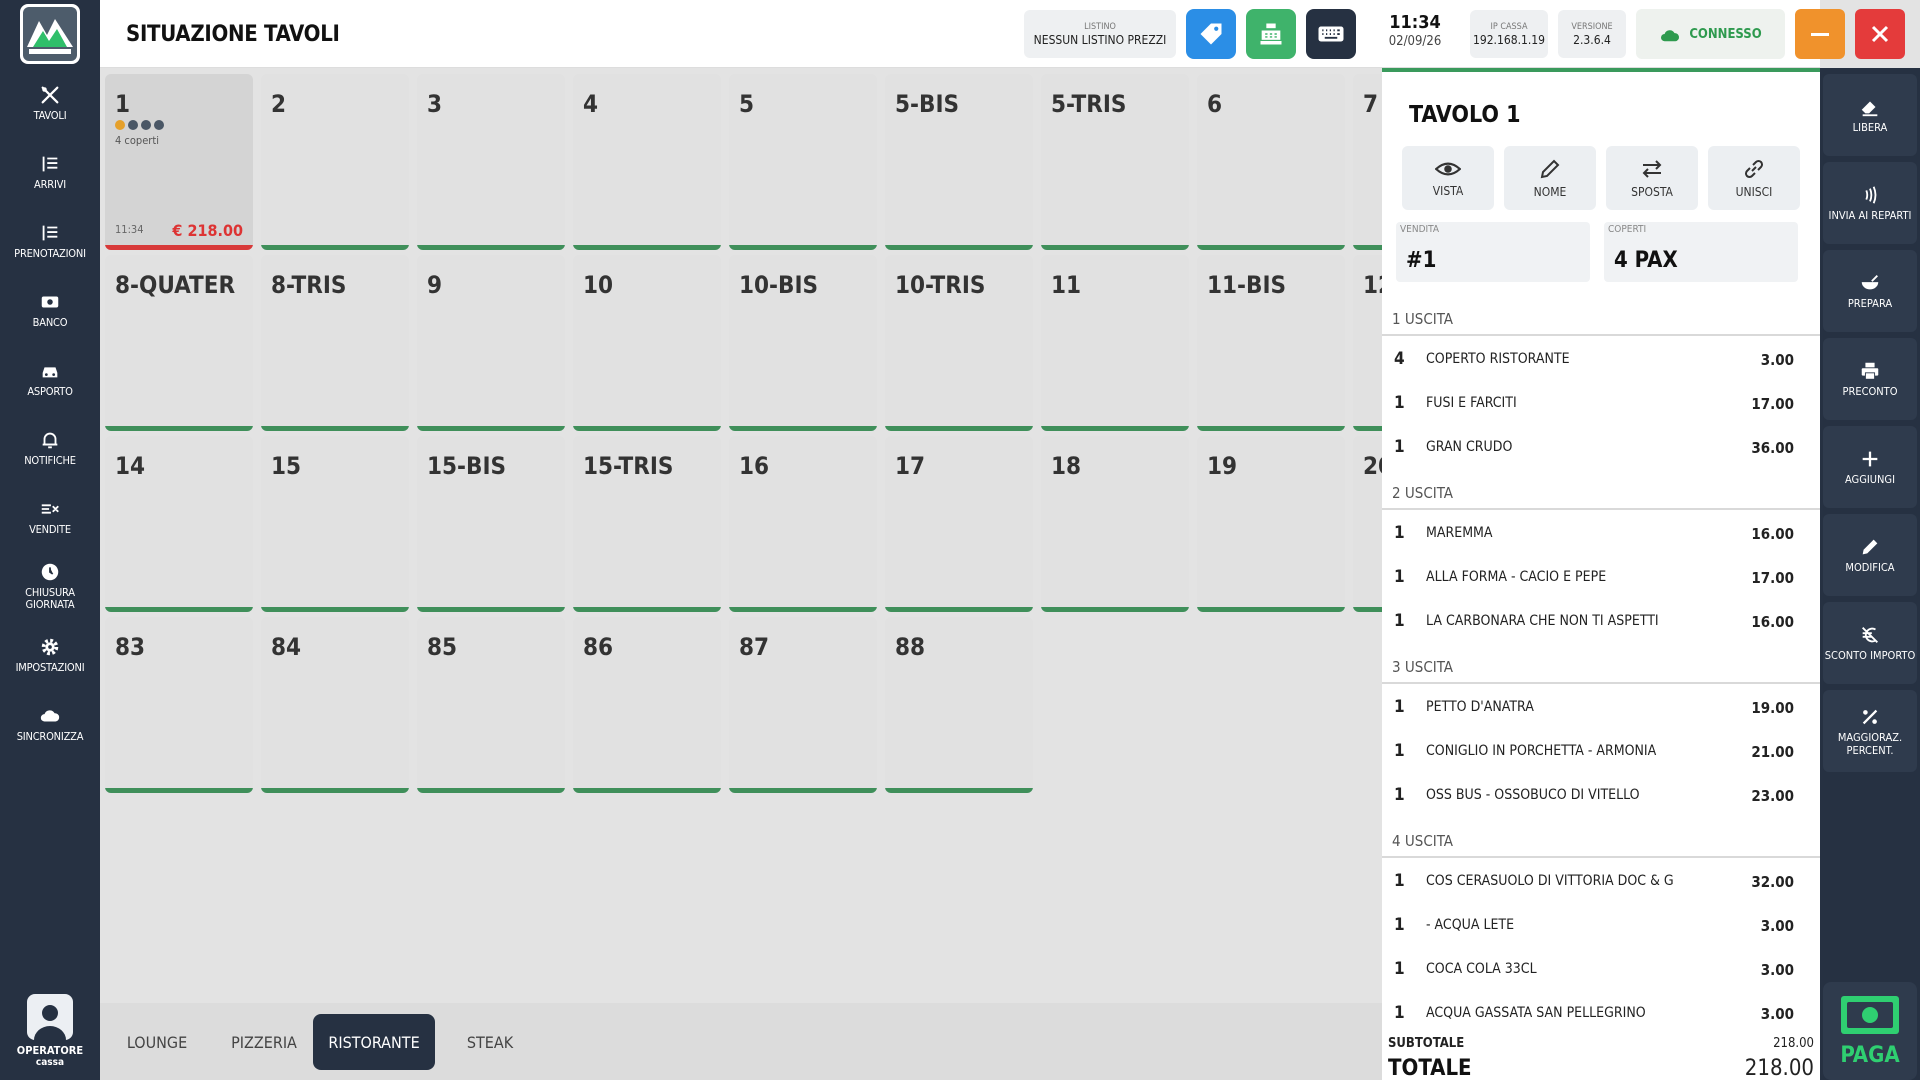 This screenshot has width=1920, height=1080. What do you see at coordinates (647, 343) in the screenshot?
I see `table-tile: 10` at bounding box center [647, 343].